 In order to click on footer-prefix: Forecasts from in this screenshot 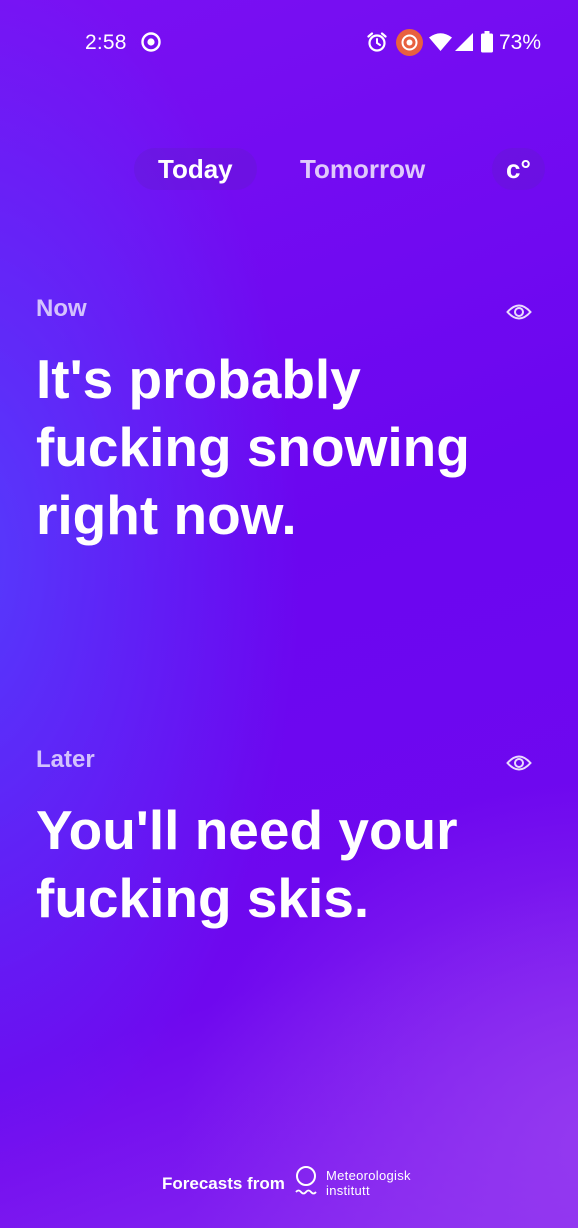, I will do `click(223, 1183)`.